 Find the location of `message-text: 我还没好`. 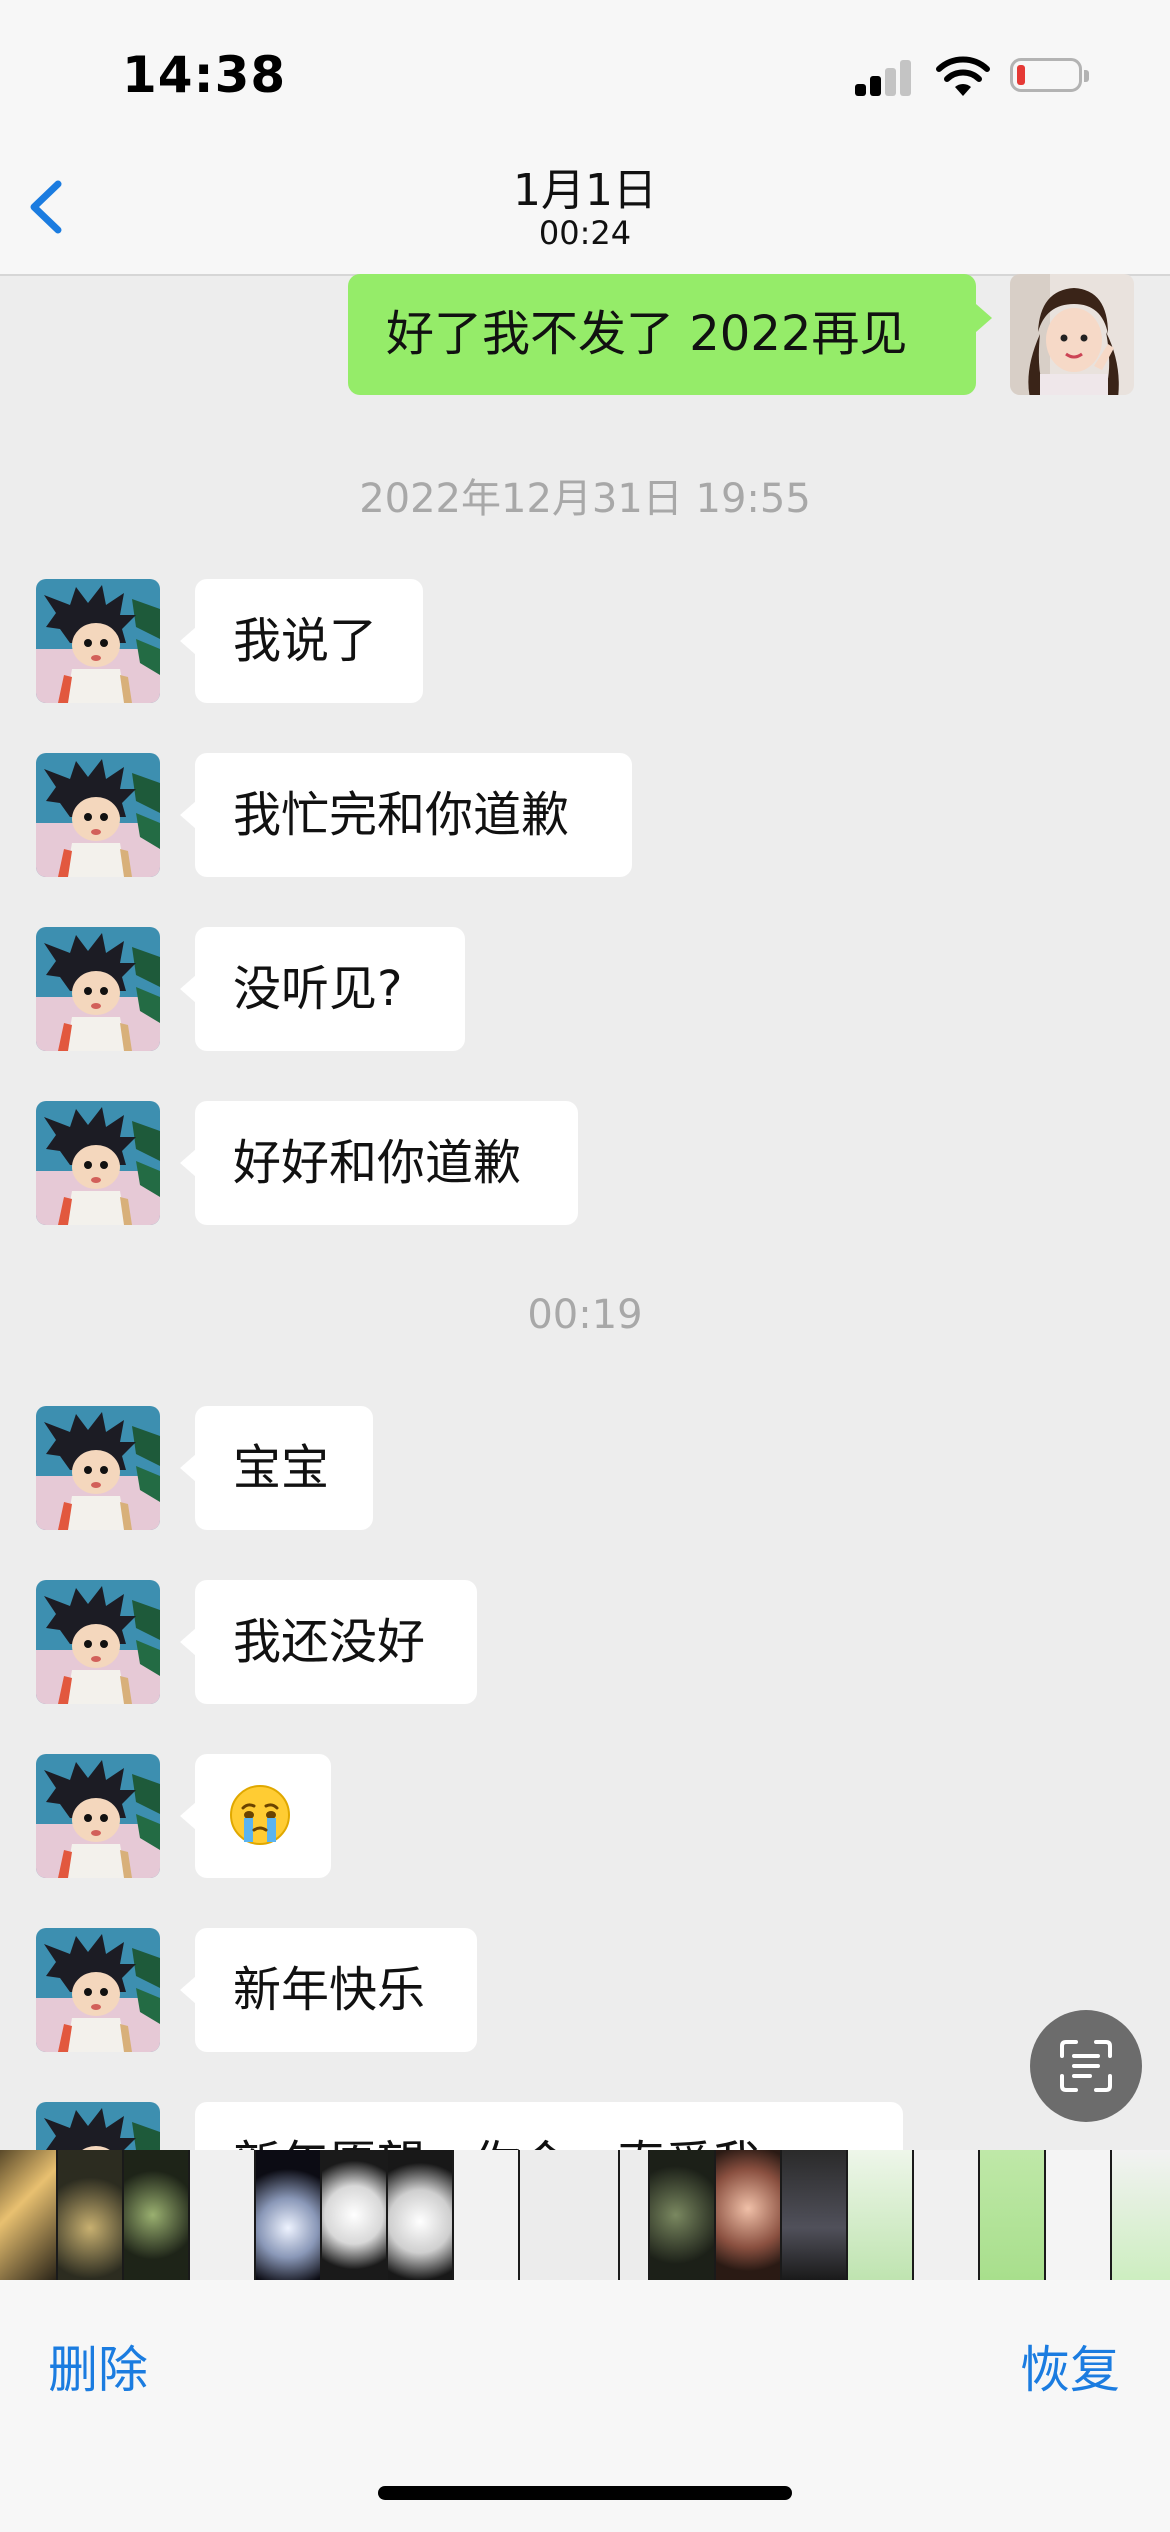

message-text: 我还没好 is located at coordinates (329, 1642).